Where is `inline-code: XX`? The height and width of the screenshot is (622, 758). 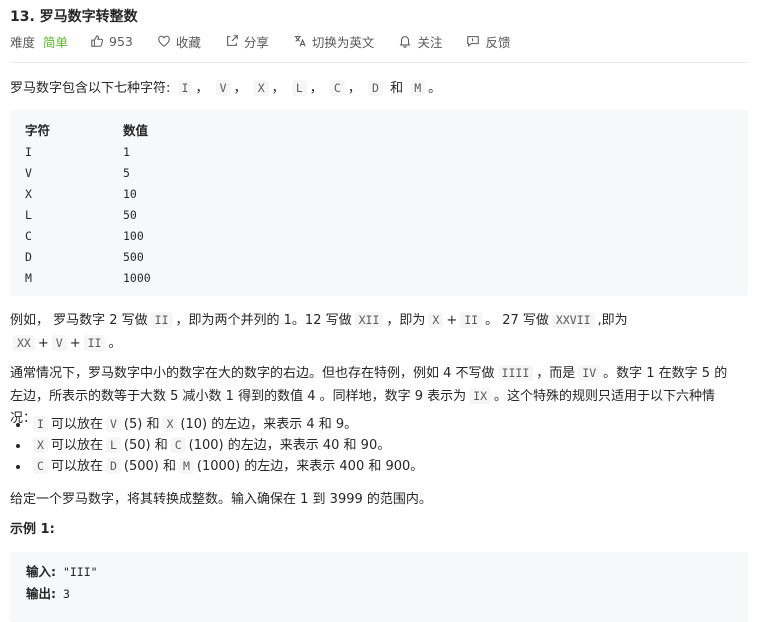
inline-code: XX is located at coordinates (24, 343).